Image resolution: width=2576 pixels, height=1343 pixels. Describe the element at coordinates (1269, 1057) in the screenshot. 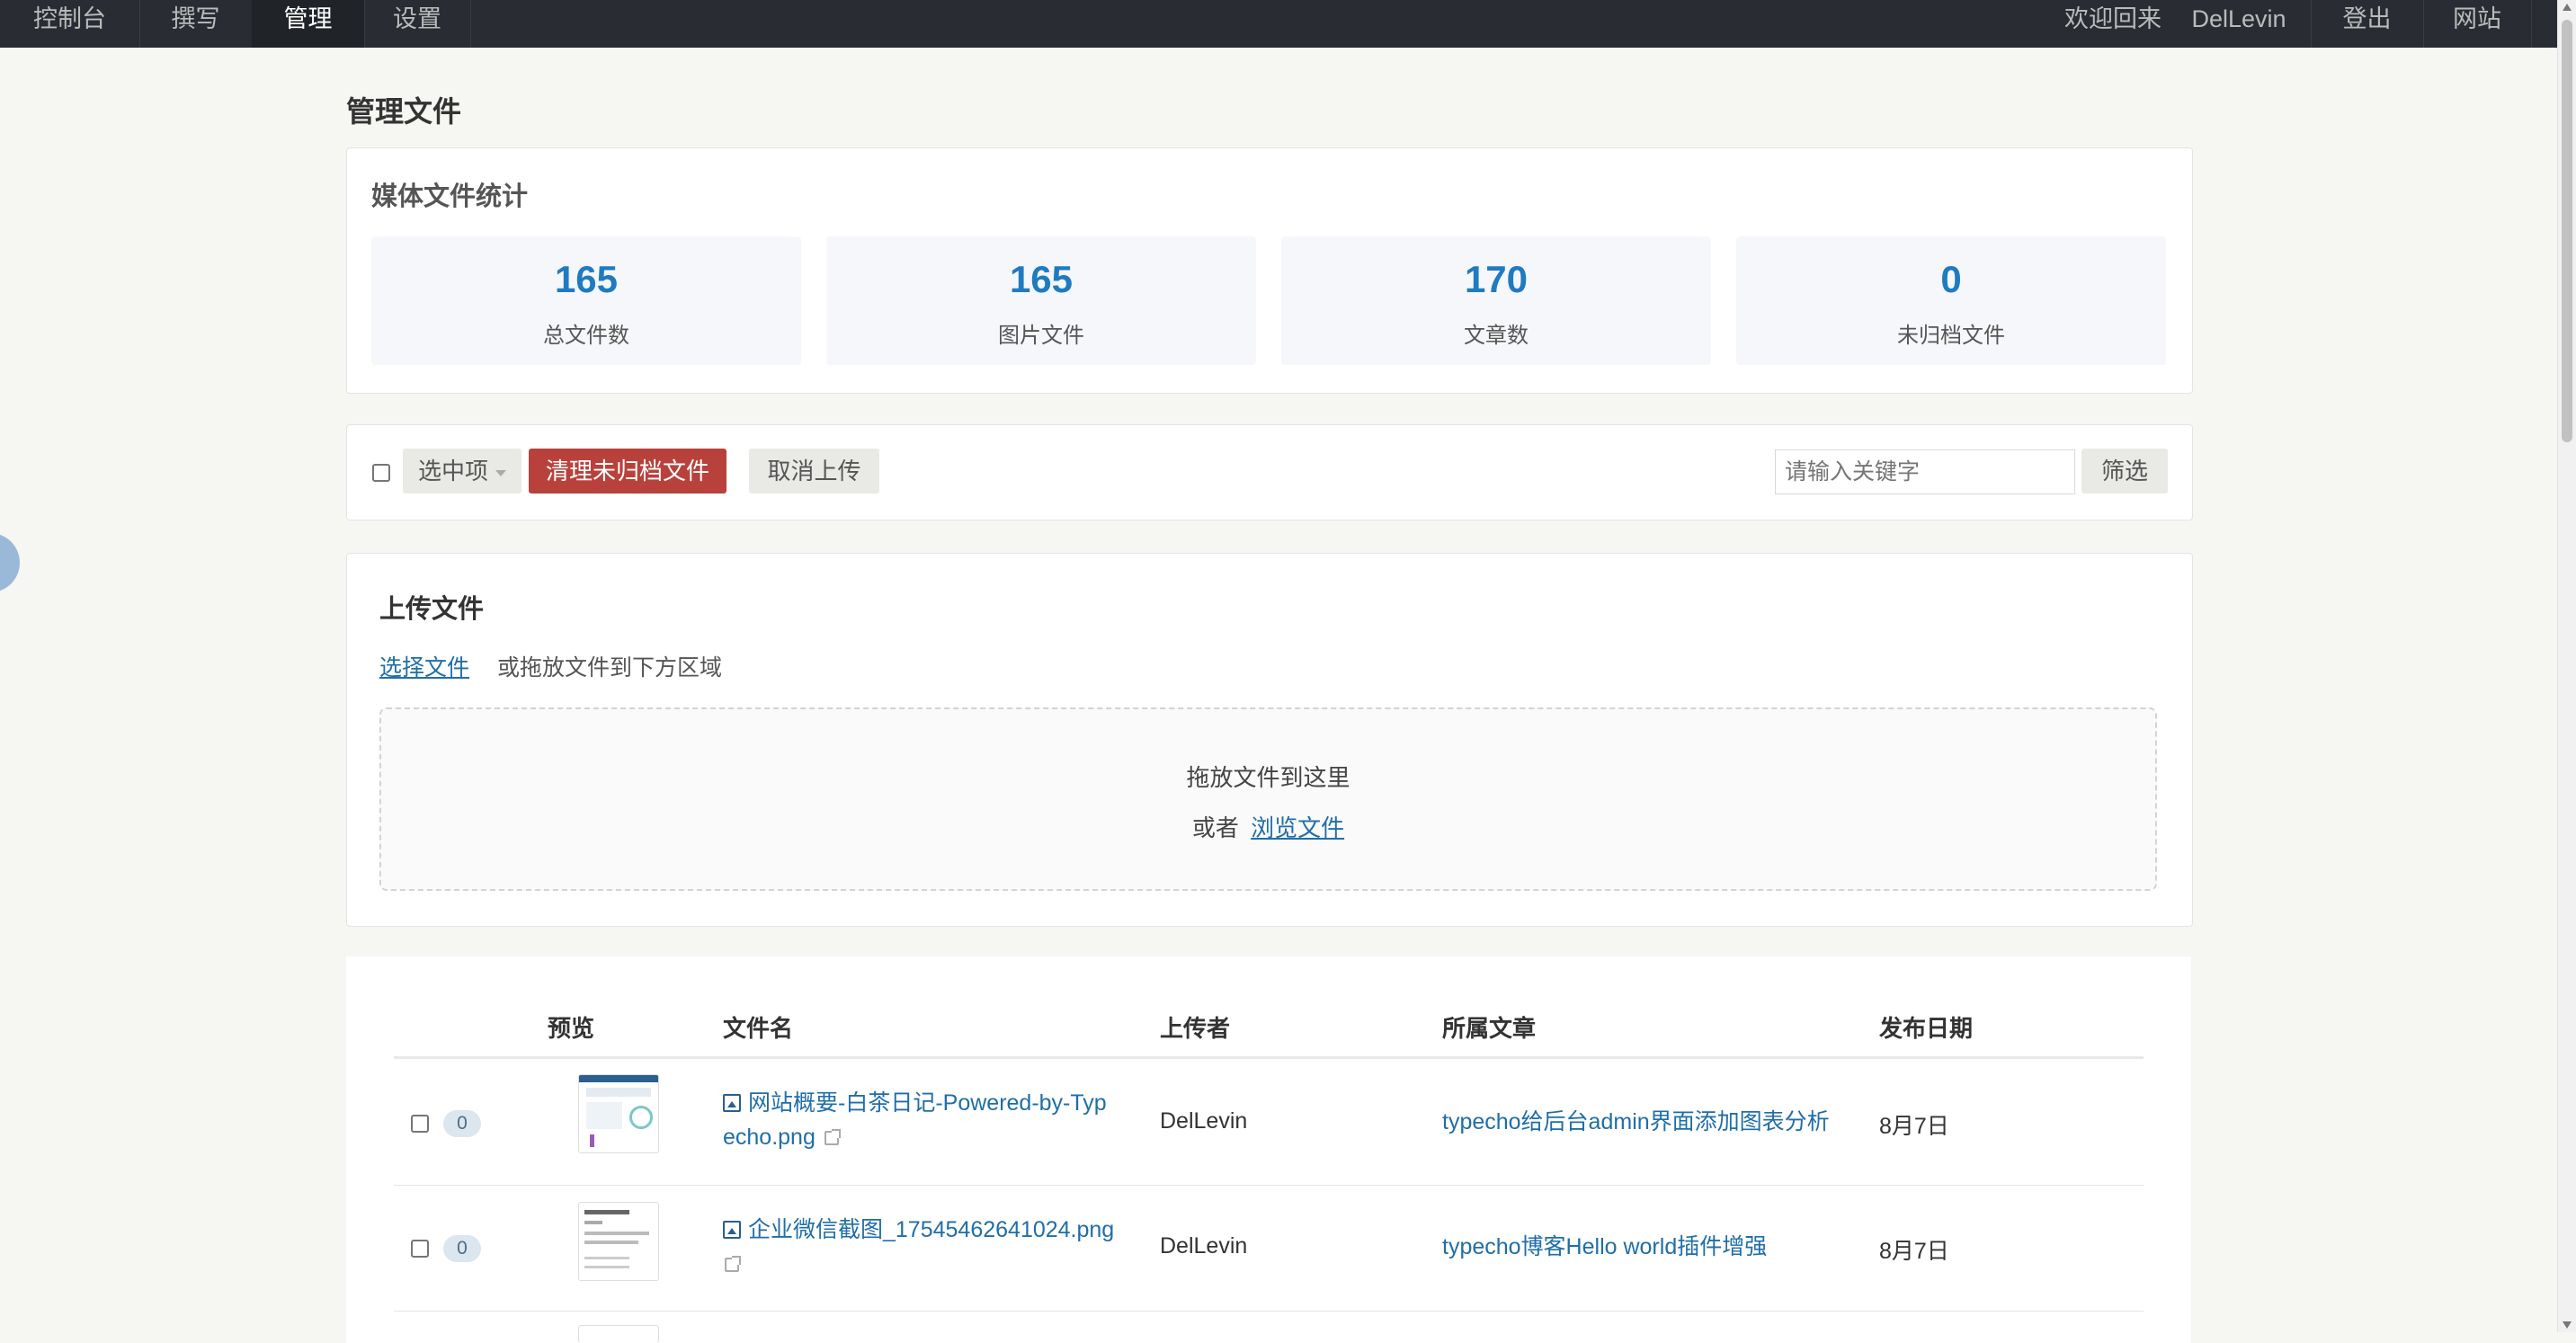

I see `table-header-divider` at that location.